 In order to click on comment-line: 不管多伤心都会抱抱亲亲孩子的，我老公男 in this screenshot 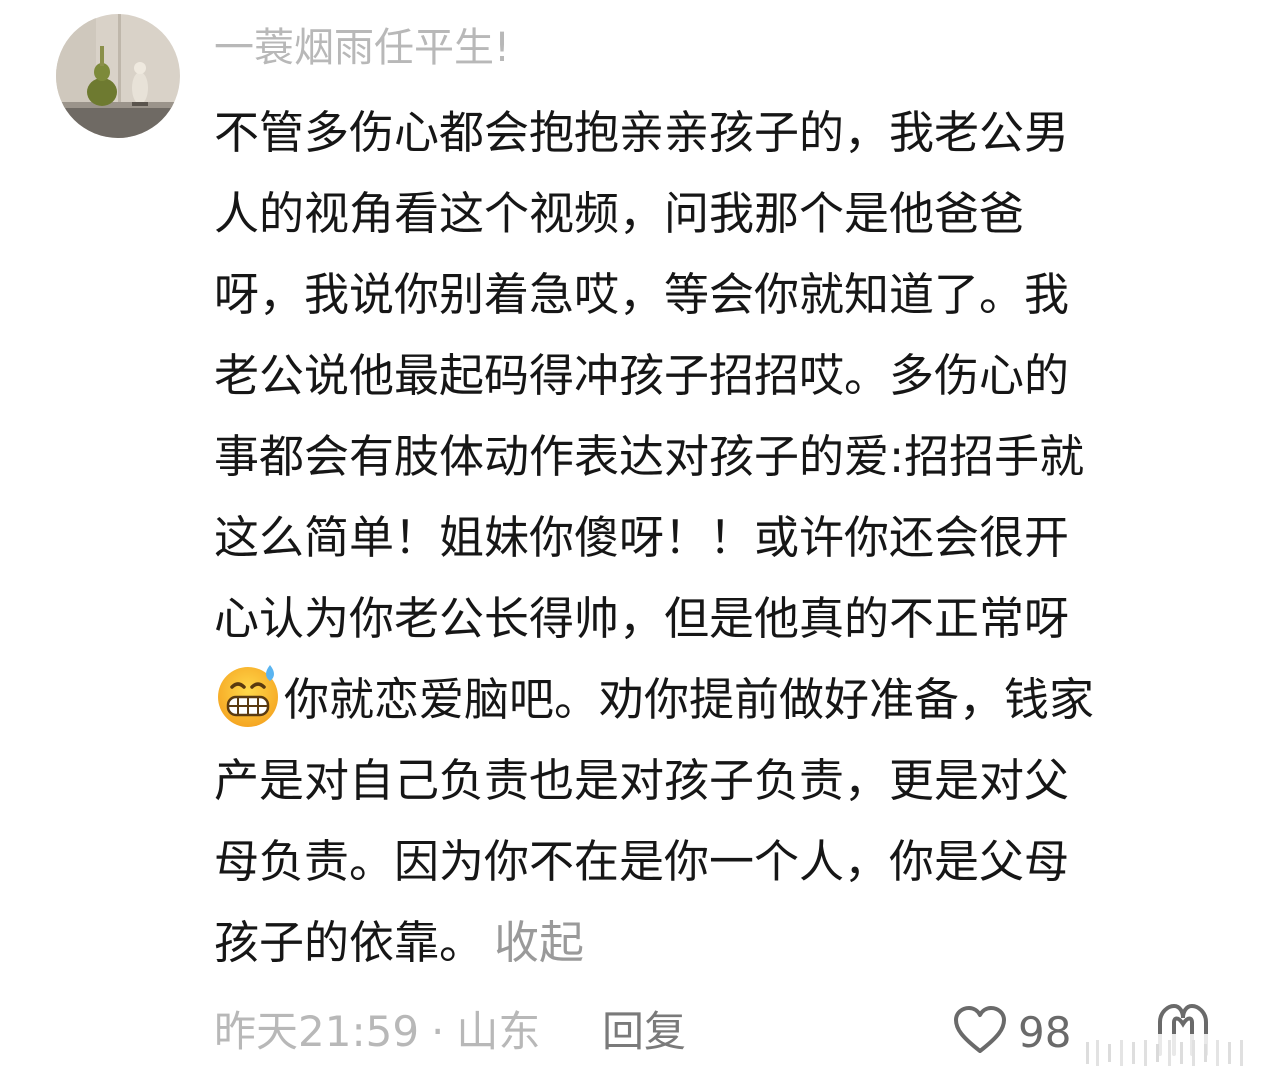, I will do `click(642, 132)`.